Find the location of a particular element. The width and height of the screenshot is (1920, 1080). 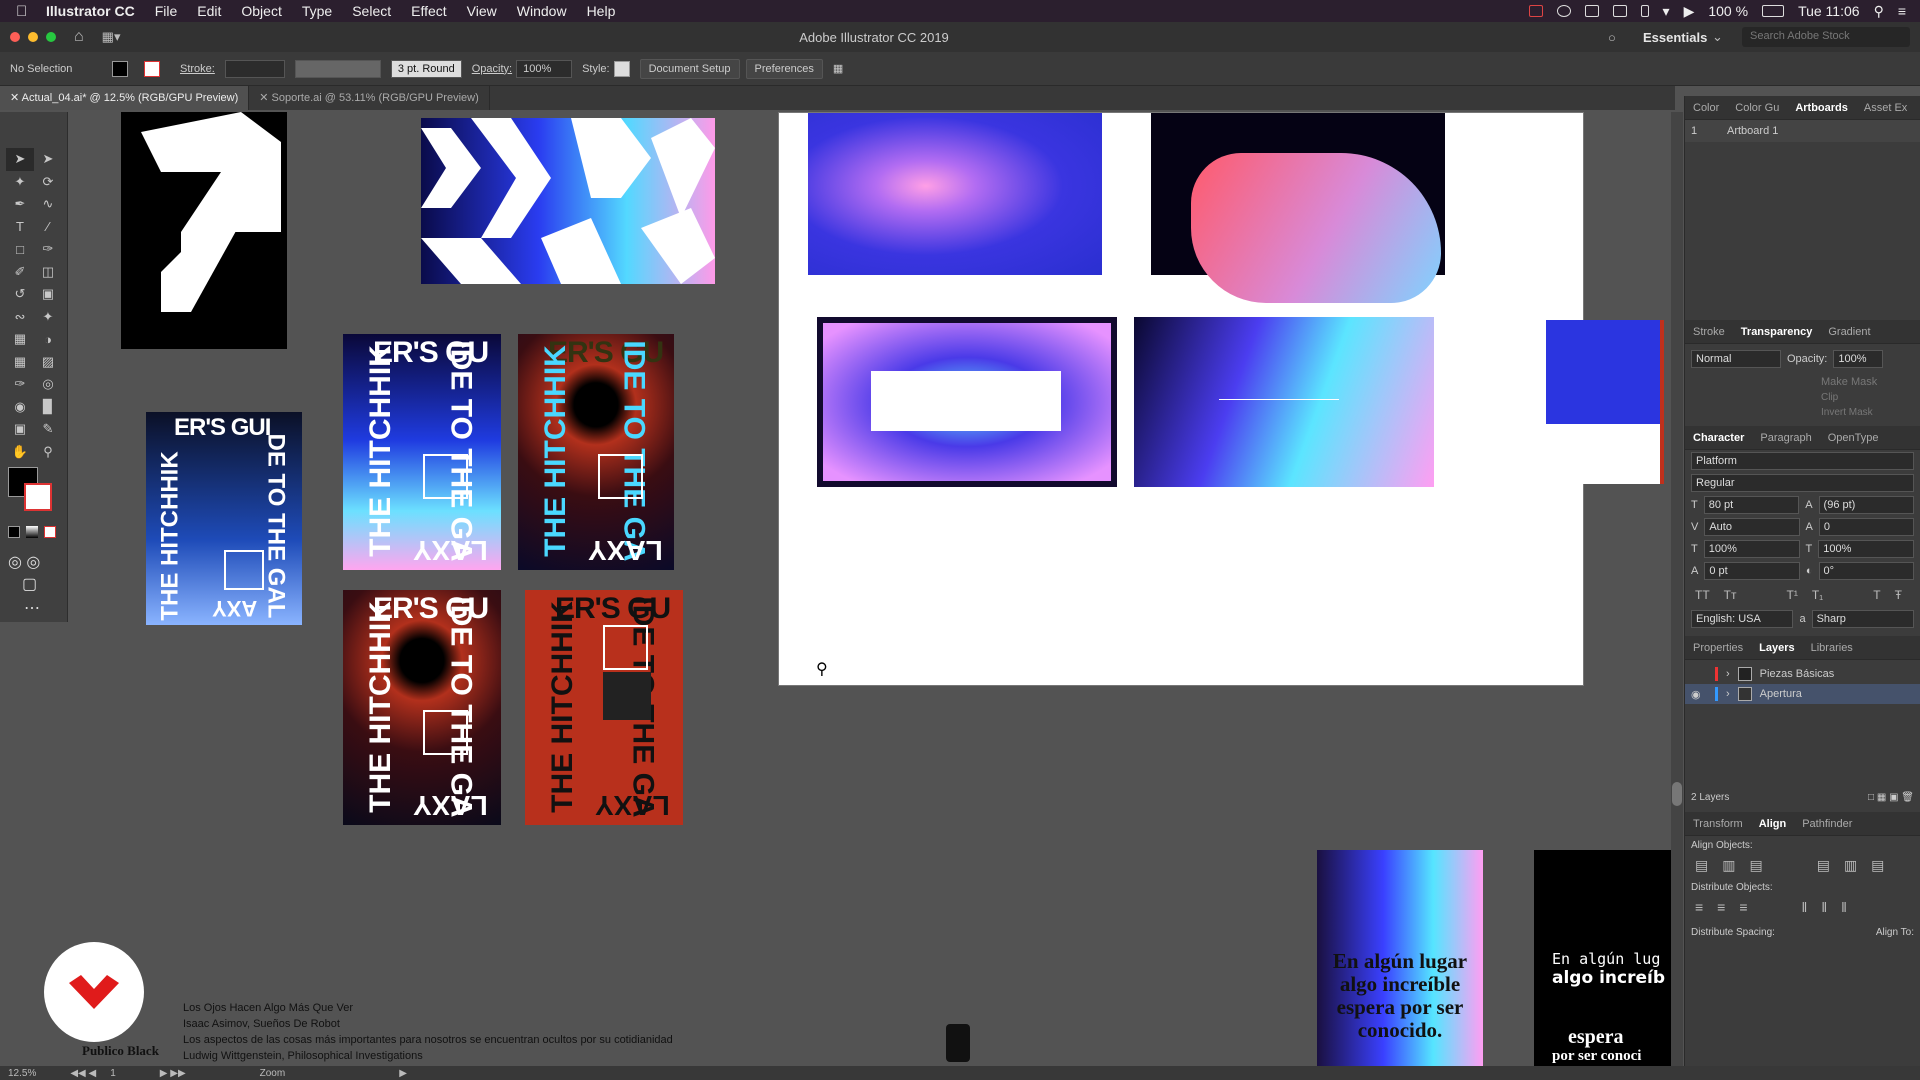

fill-swatch is located at coordinates (120, 68).